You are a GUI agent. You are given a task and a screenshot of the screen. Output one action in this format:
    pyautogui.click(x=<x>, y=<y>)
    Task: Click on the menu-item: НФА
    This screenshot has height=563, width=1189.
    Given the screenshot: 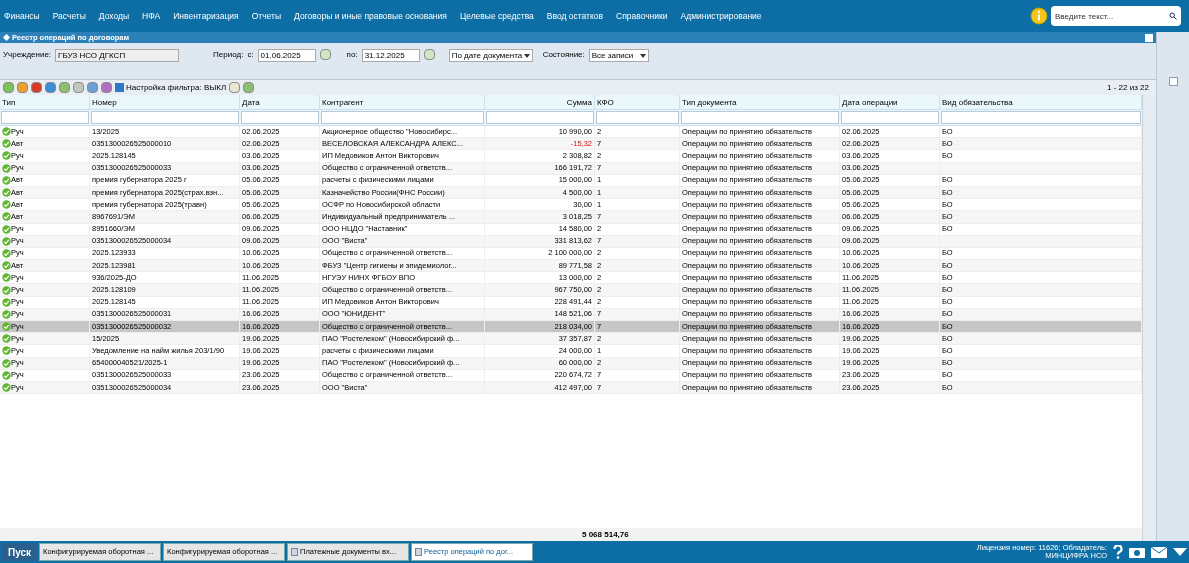 What is the action you would take?
    pyautogui.click(x=151, y=16)
    